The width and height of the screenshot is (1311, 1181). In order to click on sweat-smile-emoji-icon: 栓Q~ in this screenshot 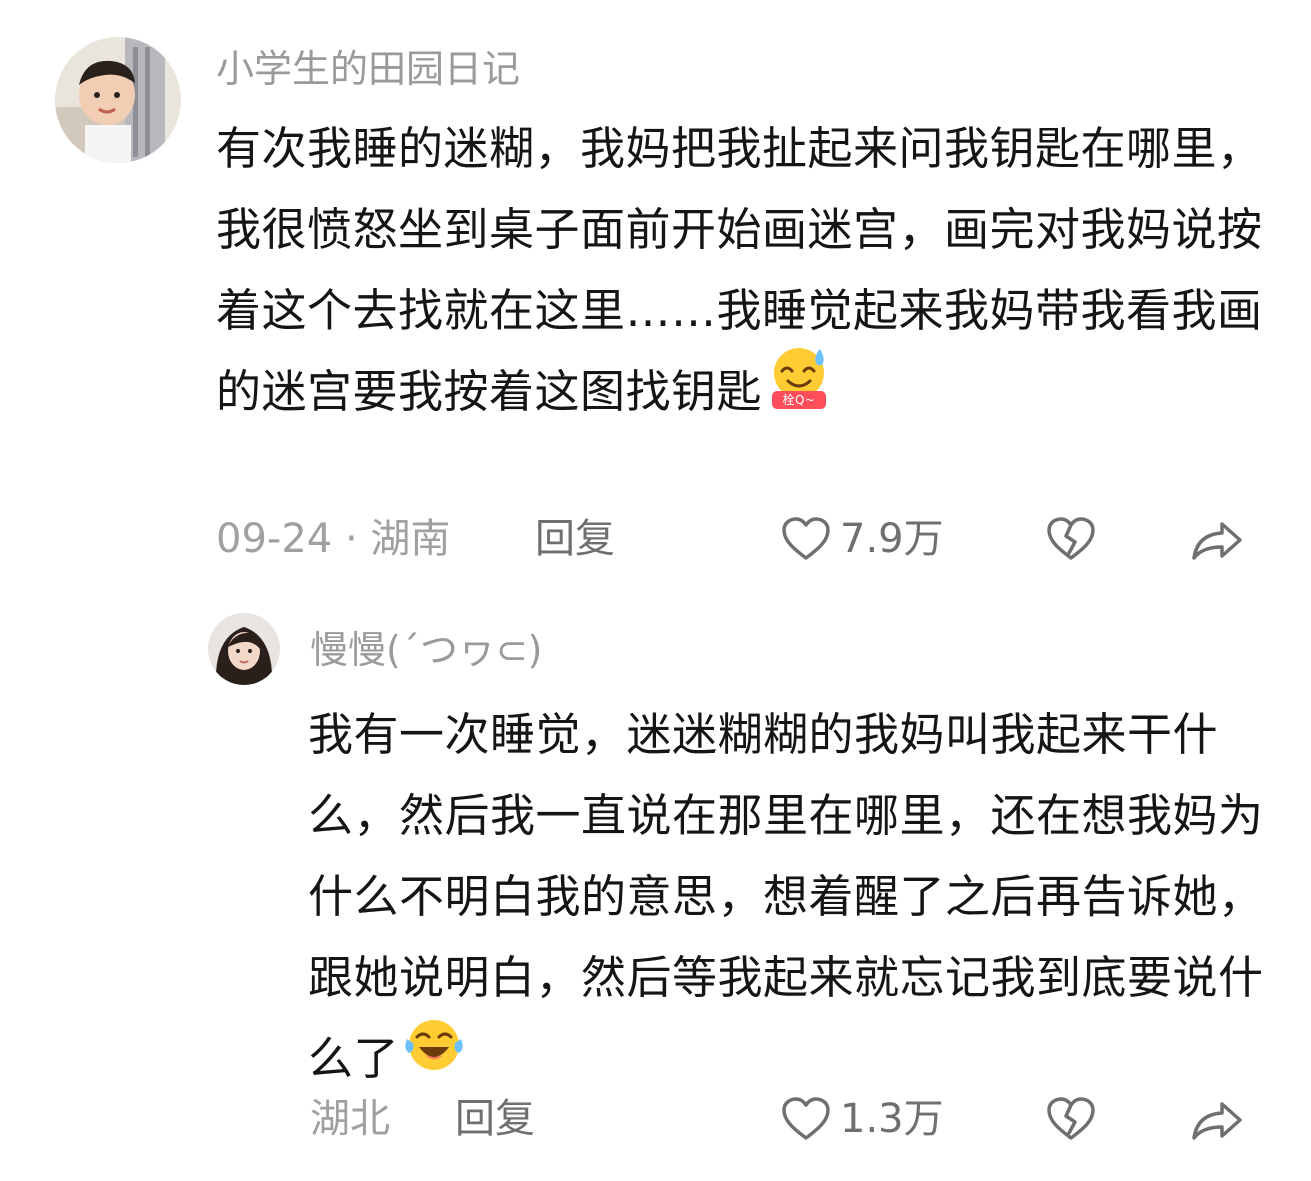, I will do `click(799, 390)`.